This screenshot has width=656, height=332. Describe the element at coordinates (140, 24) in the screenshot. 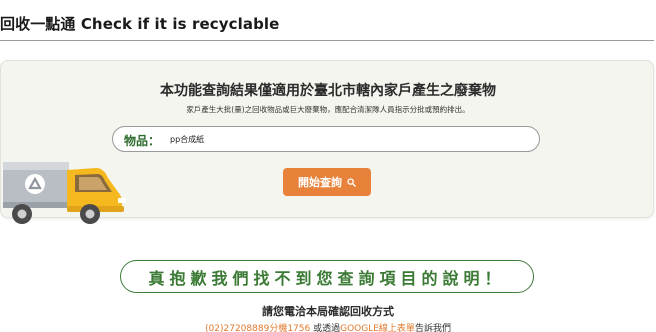

I see `page-title: 回收一點通 Check if it is recyclable` at that location.